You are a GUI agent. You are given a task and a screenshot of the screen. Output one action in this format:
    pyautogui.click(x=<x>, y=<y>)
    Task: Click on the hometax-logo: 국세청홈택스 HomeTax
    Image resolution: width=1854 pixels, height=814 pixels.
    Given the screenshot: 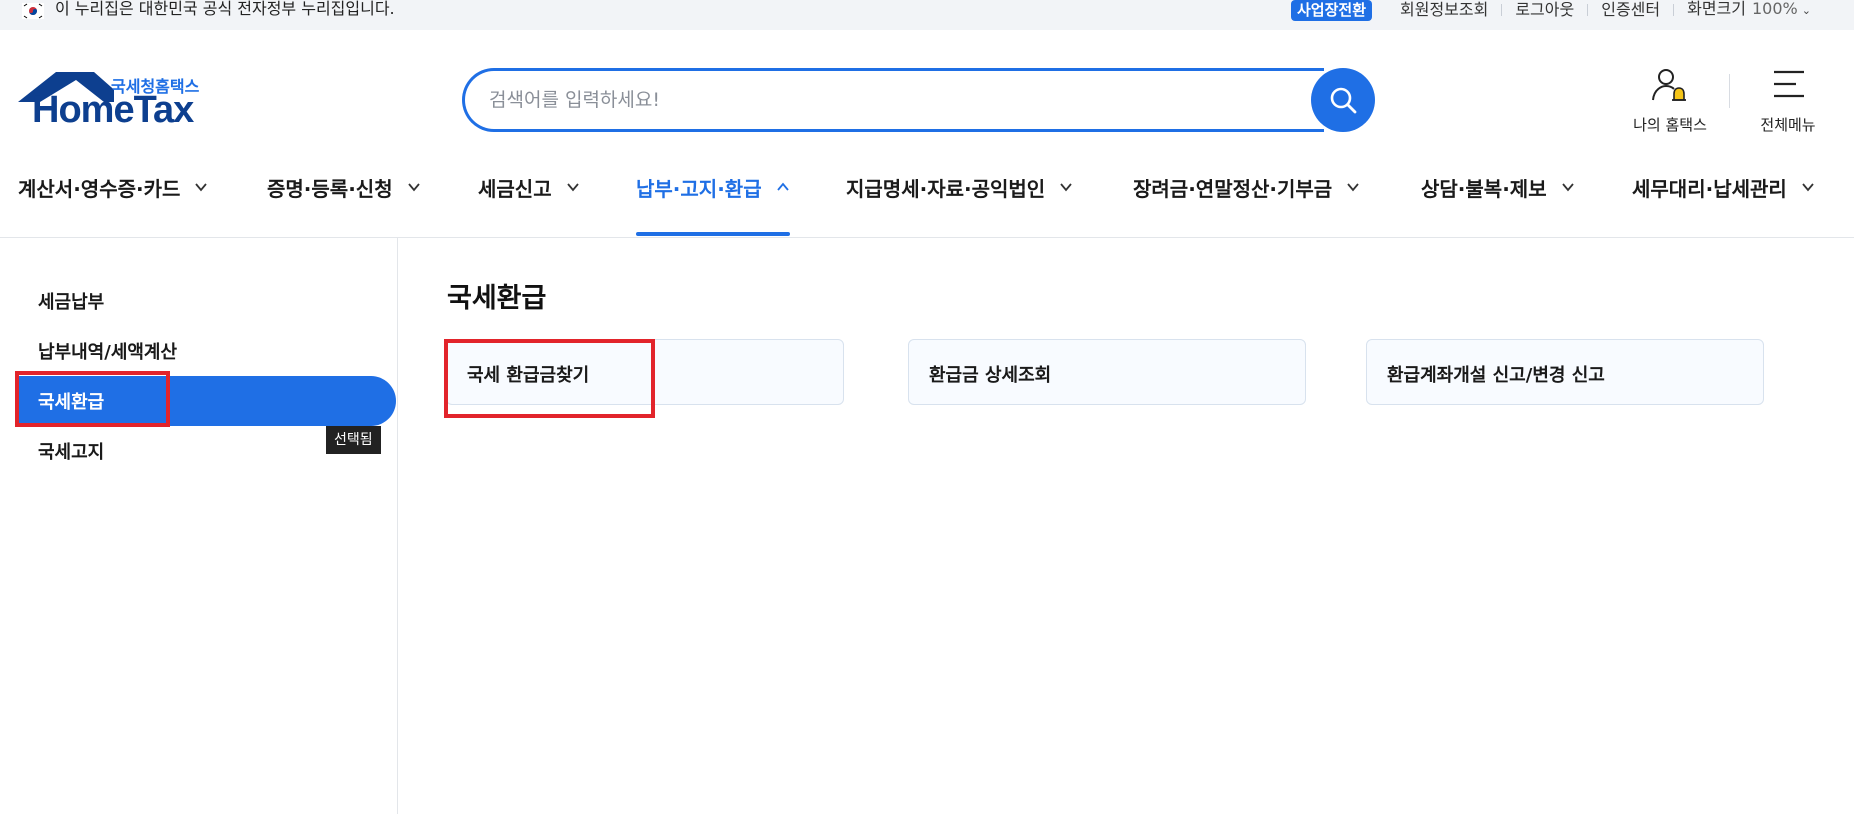 What is the action you would take?
    pyautogui.click(x=118, y=101)
    